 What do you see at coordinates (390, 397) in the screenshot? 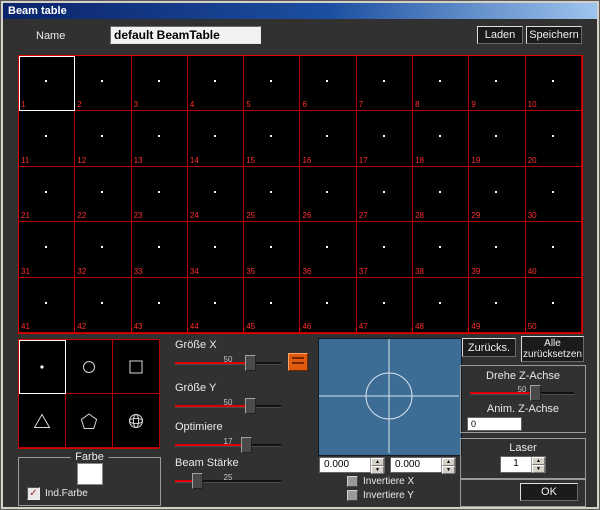
I see `beam-preview` at bounding box center [390, 397].